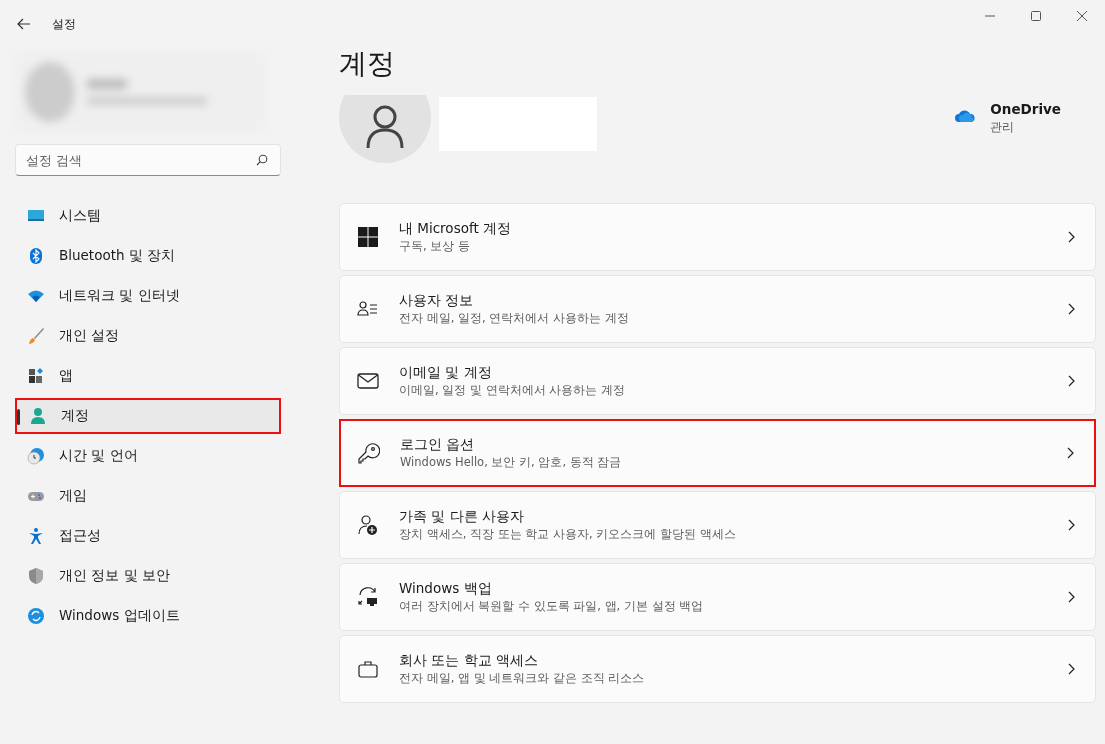  Describe the element at coordinates (36, 616) in the screenshot. I see `update-icon` at that location.